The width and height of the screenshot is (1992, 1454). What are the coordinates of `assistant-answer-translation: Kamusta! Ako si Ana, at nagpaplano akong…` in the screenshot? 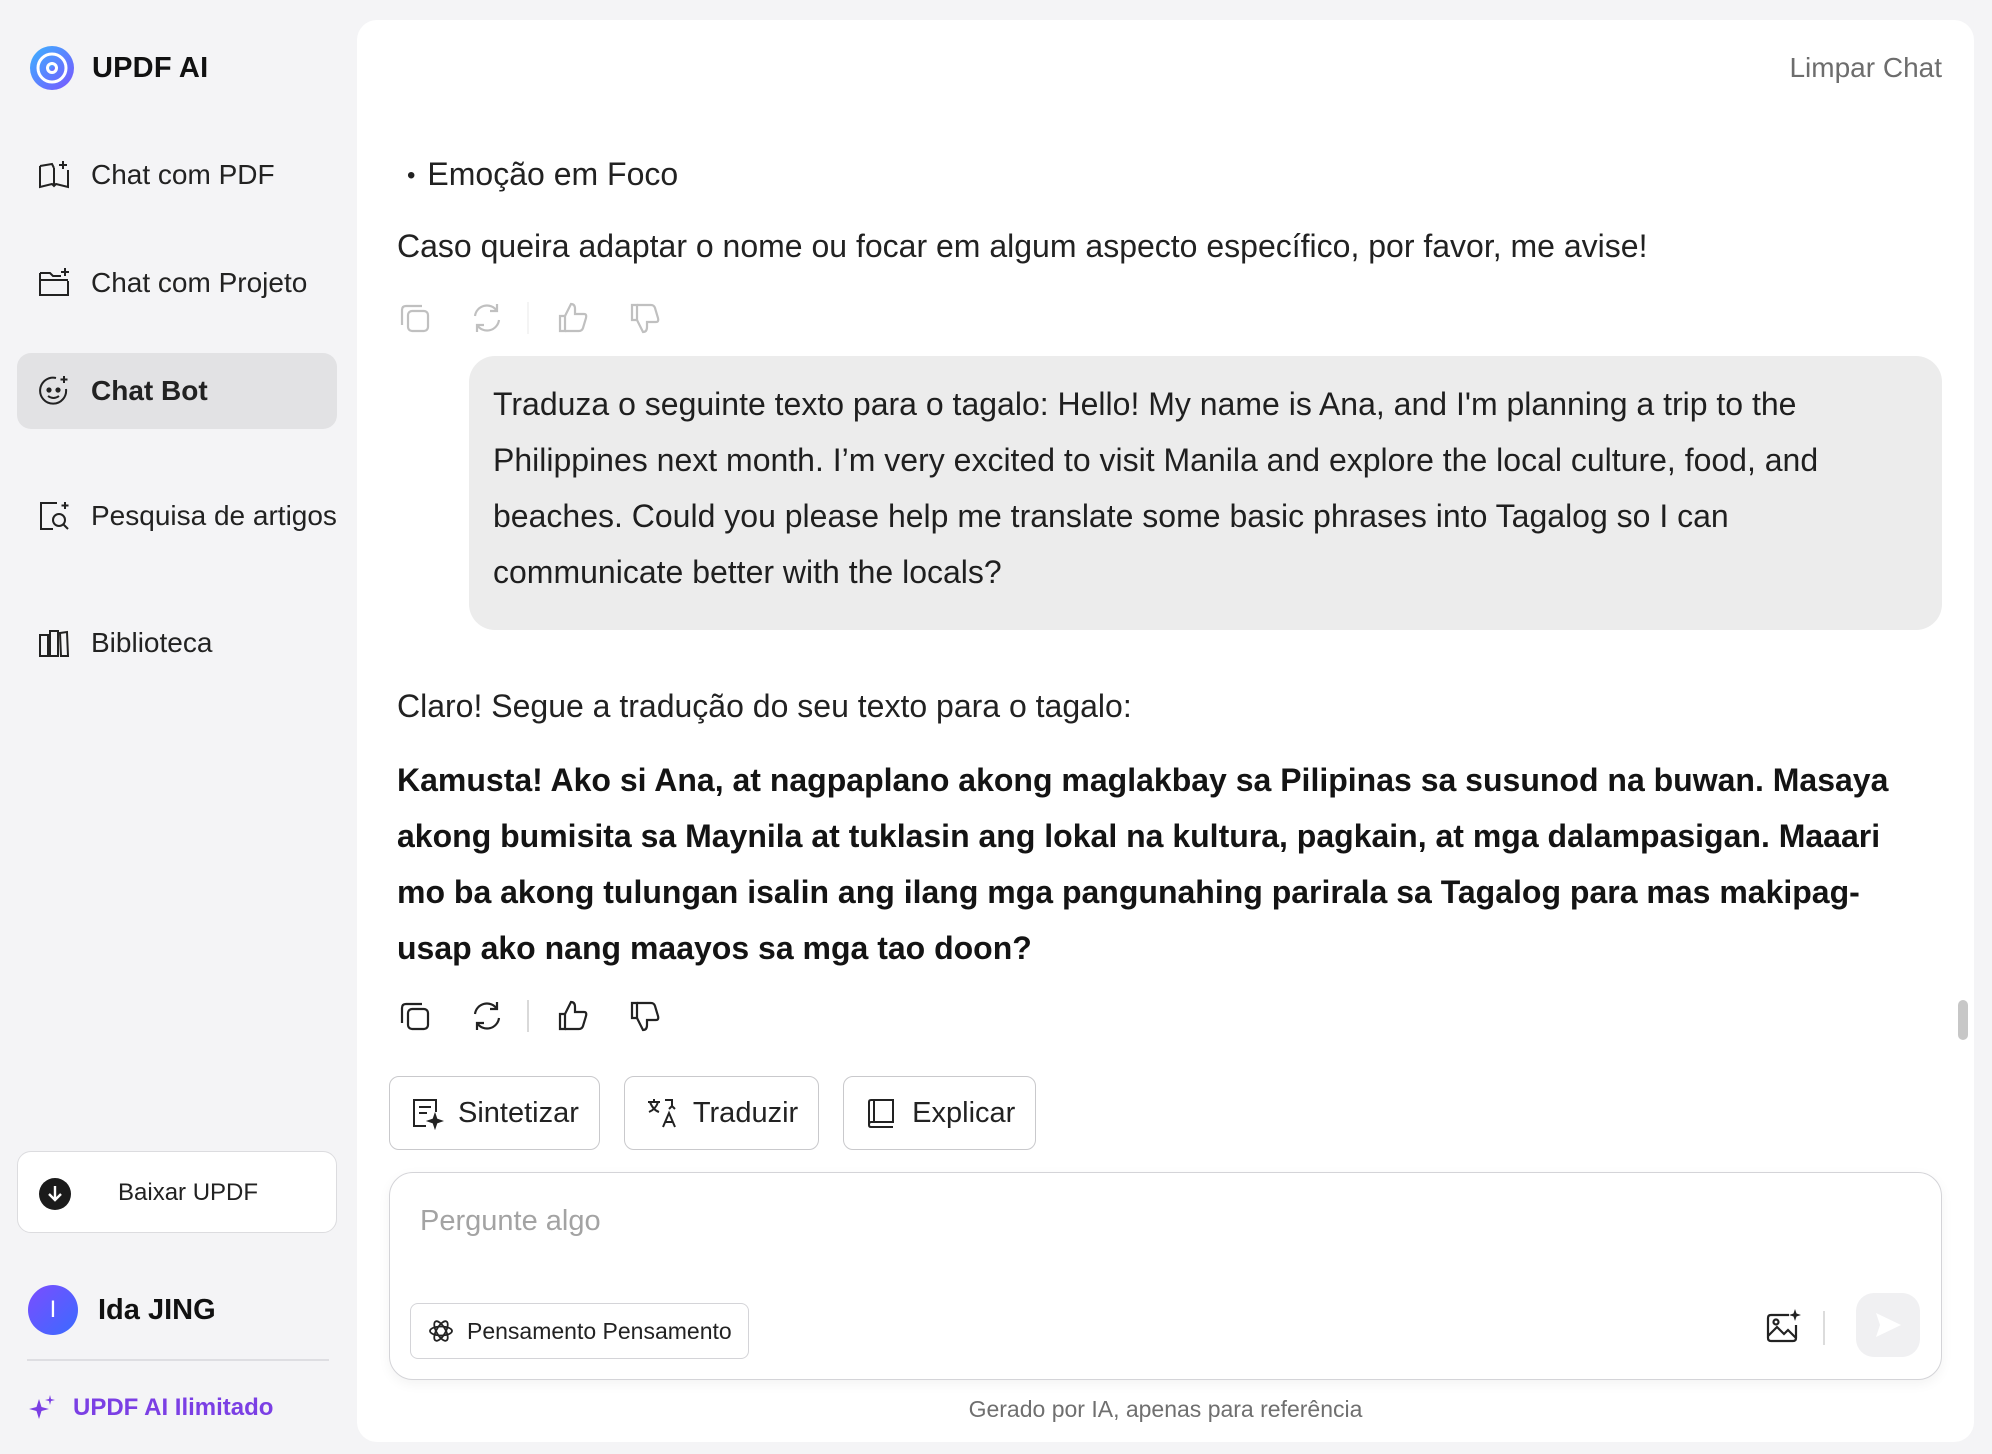 It's located at (1143, 864).